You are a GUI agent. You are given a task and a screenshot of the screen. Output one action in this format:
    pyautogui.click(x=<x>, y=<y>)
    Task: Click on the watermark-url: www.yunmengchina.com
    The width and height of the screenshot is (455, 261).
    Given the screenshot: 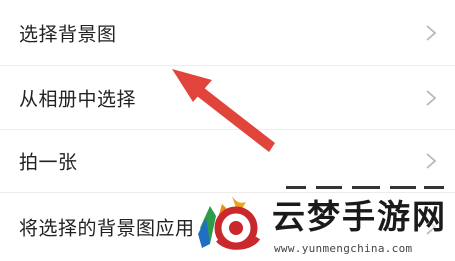 What is the action you would take?
    pyautogui.click(x=343, y=248)
    